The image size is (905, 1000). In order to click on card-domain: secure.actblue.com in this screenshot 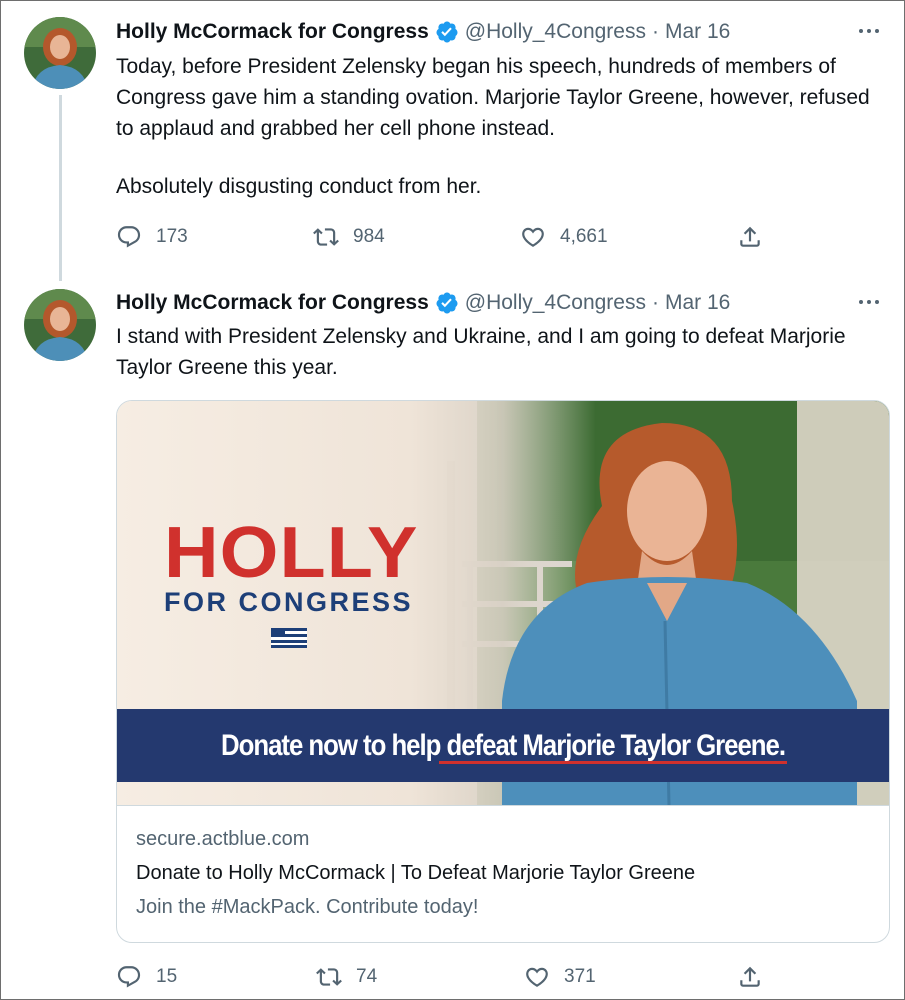, I will do `click(223, 839)`.